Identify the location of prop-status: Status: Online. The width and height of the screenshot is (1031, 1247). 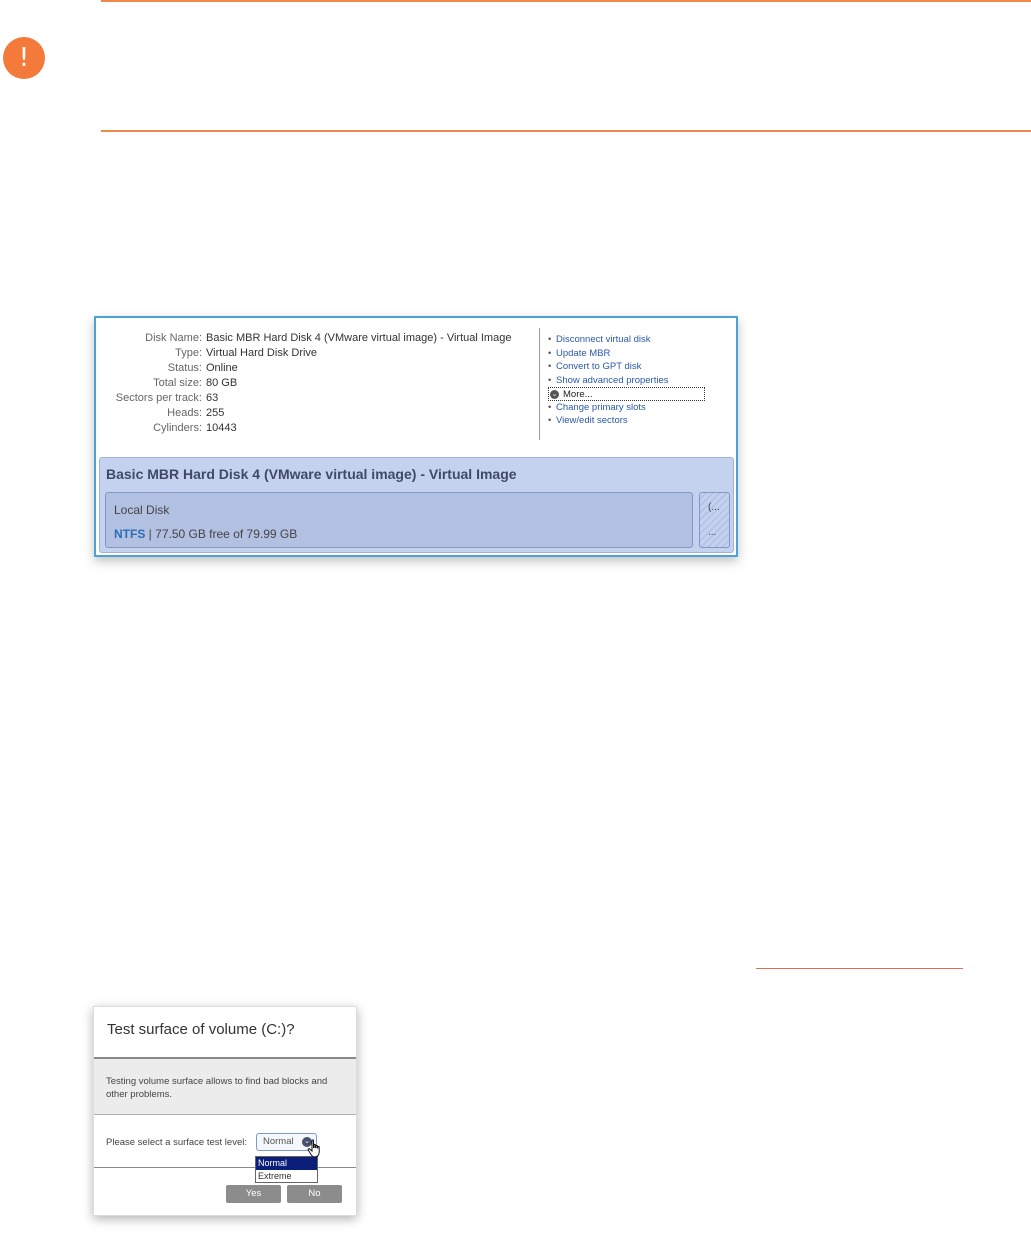
(202, 368).